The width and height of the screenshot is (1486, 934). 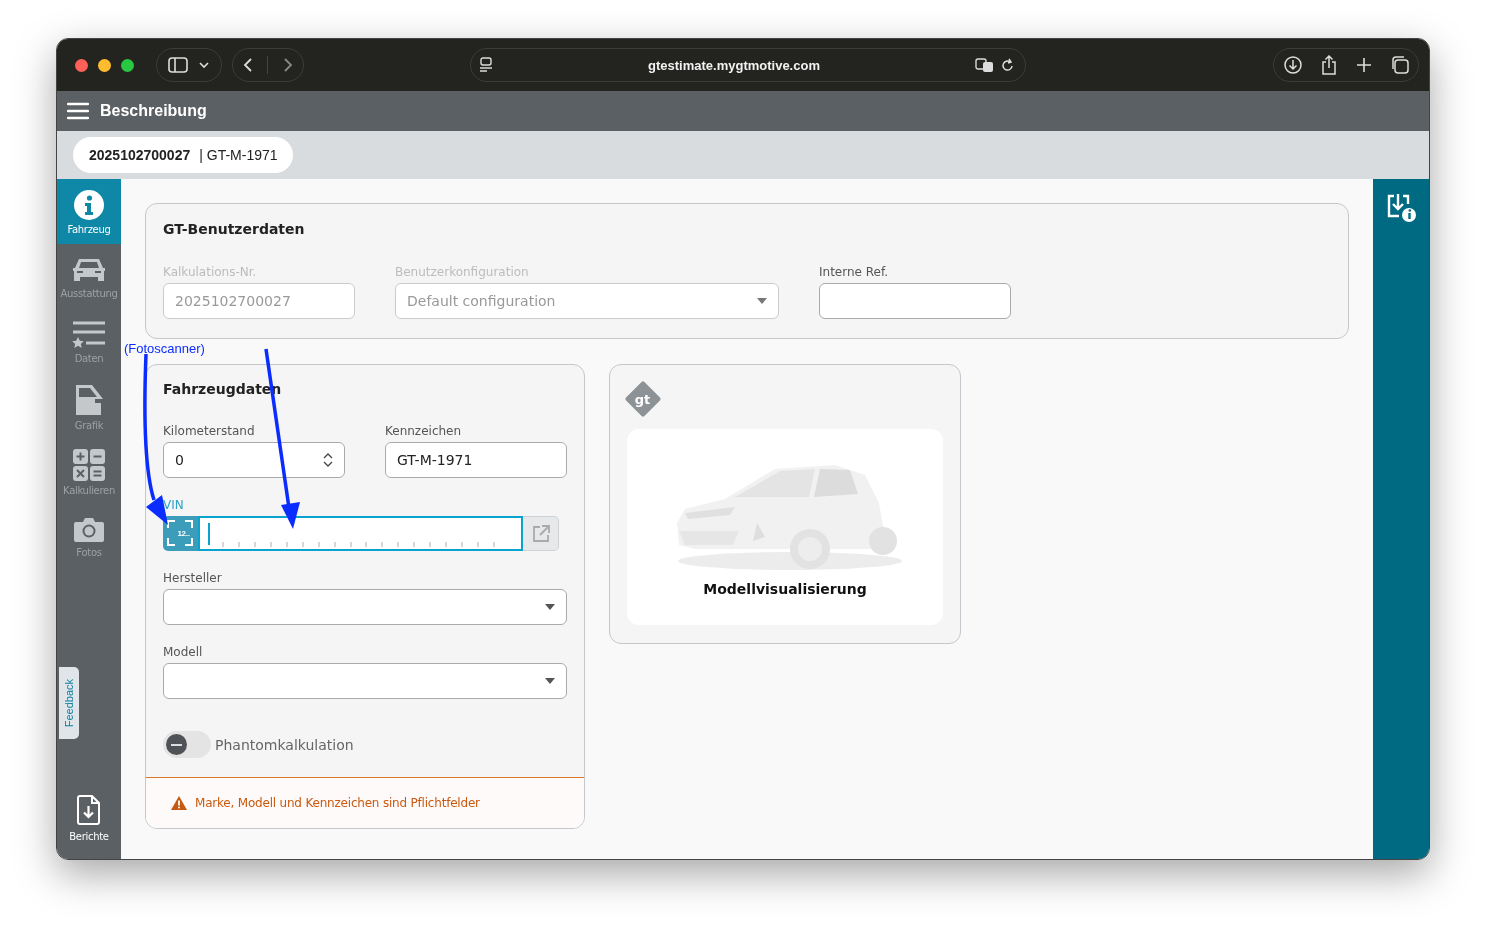 What do you see at coordinates (81, 65) in the screenshot?
I see `close-button` at bounding box center [81, 65].